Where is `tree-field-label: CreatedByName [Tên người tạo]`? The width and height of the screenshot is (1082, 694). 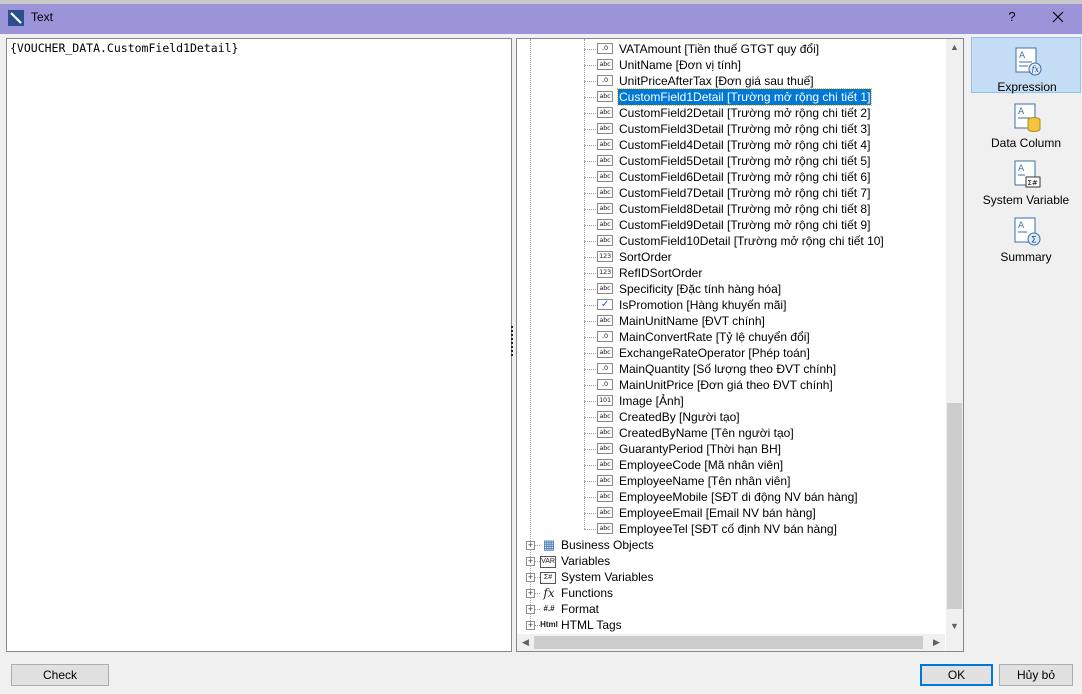 tree-field-label: CreatedByName [Tên người tạo] is located at coordinates (706, 433).